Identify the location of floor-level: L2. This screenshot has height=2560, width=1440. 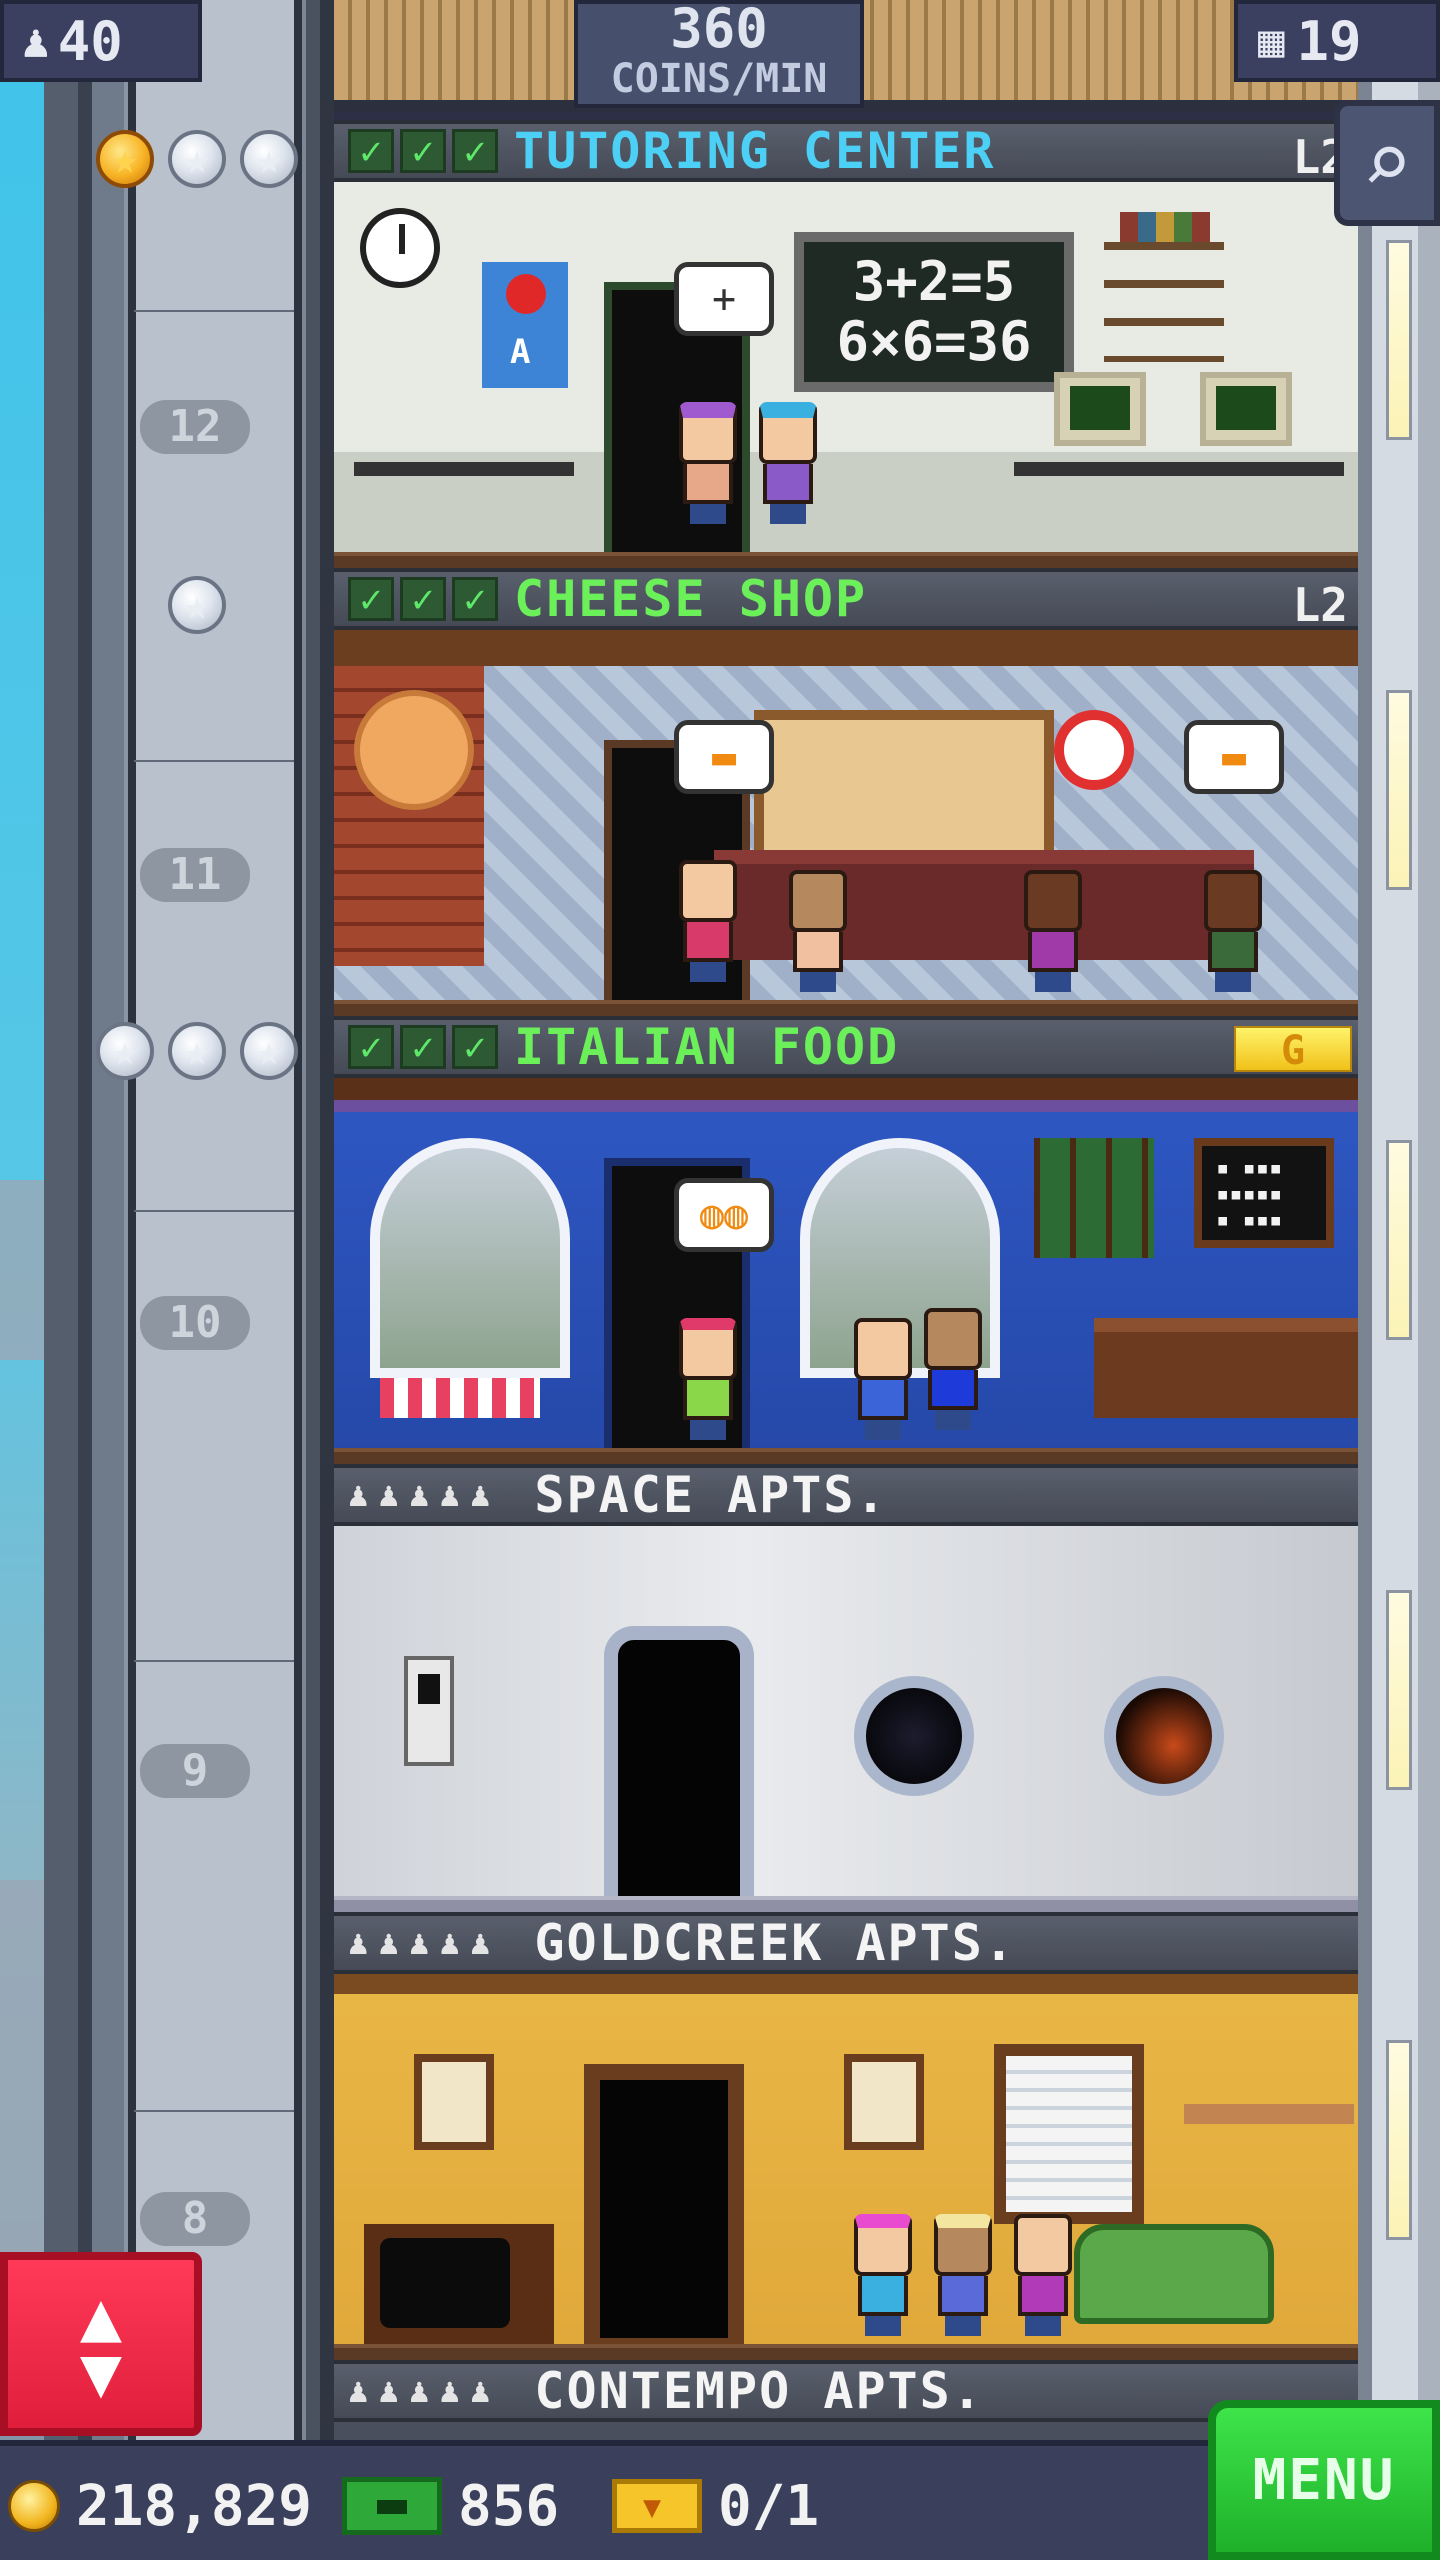
(1320, 605).